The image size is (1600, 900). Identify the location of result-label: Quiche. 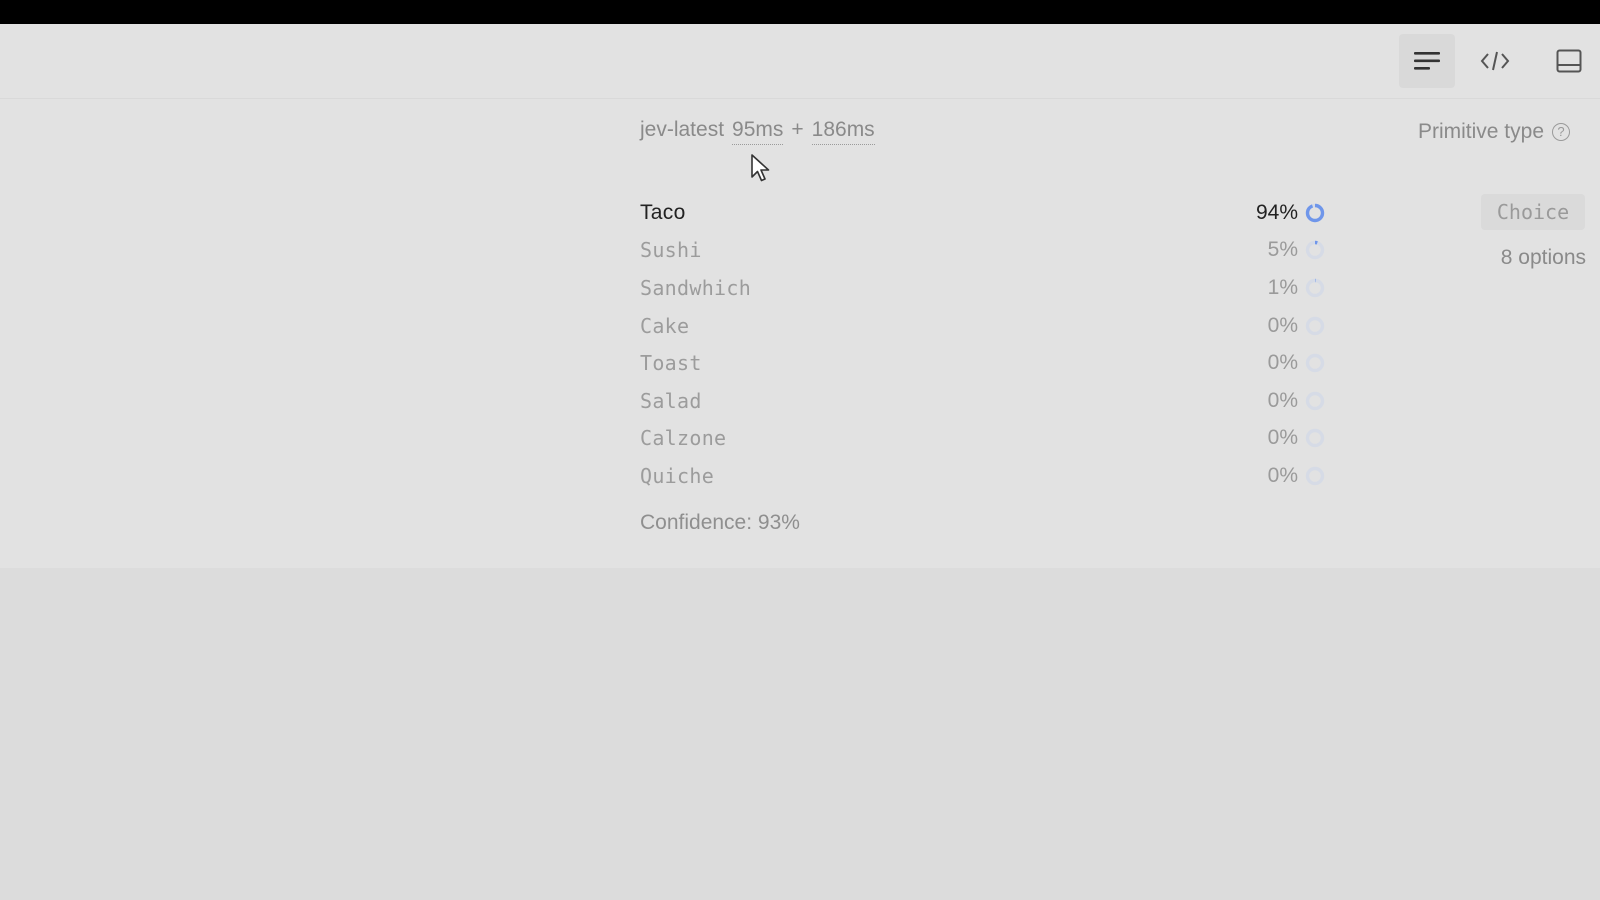
(677, 475).